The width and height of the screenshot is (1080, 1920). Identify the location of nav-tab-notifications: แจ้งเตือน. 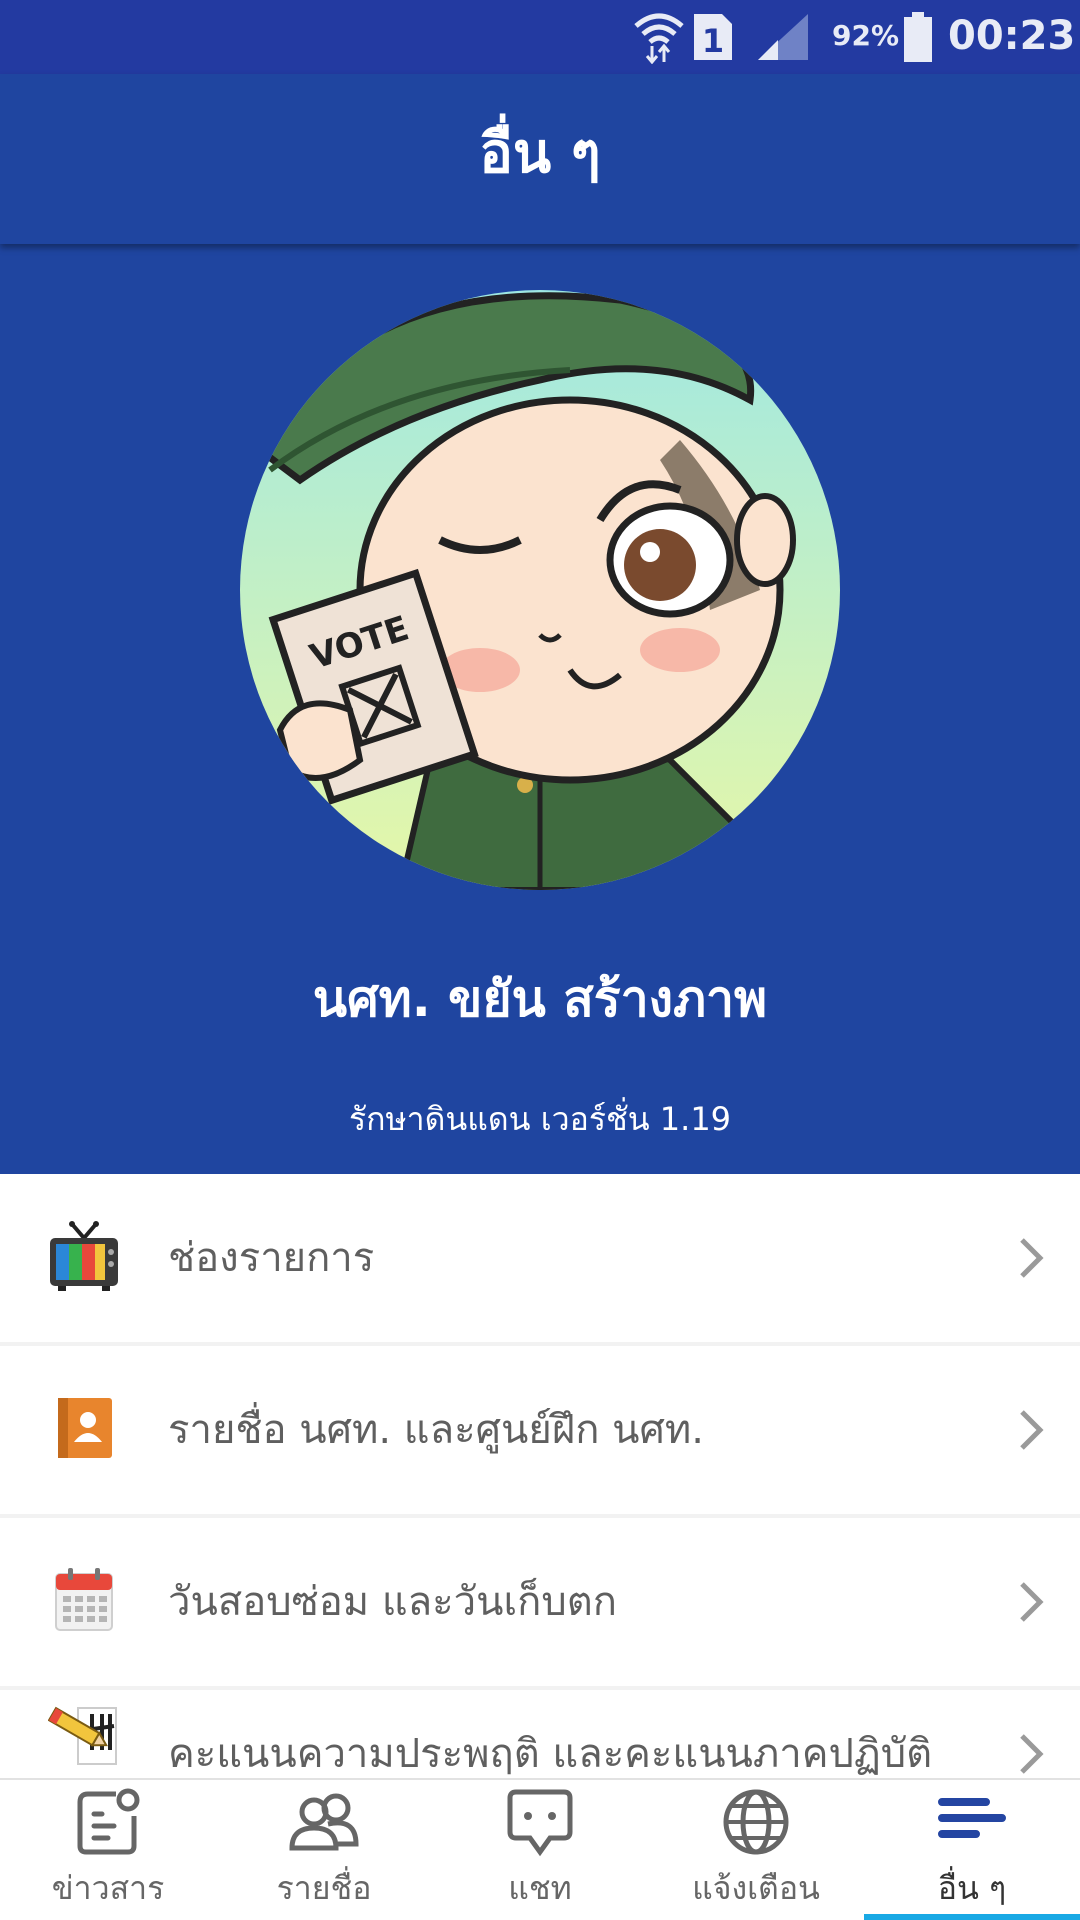
(756, 1850).